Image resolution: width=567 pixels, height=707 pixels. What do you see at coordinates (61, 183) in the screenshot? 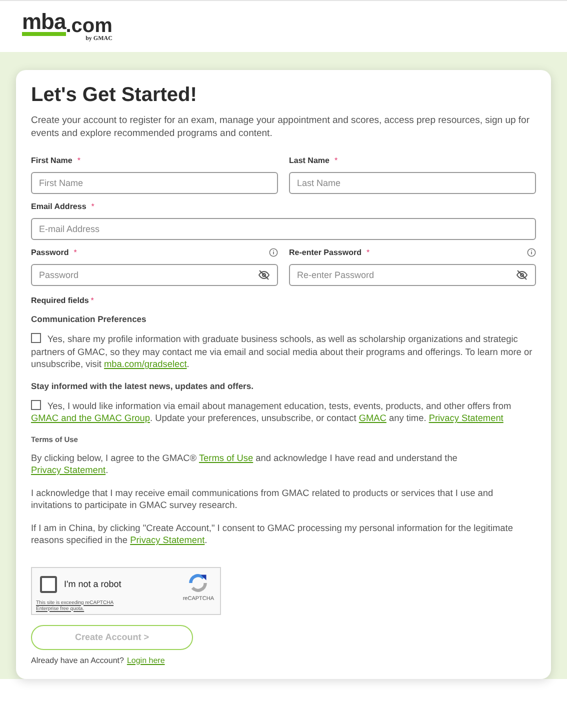
I see `placeholder: First Name` at bounding box center [61, 183].